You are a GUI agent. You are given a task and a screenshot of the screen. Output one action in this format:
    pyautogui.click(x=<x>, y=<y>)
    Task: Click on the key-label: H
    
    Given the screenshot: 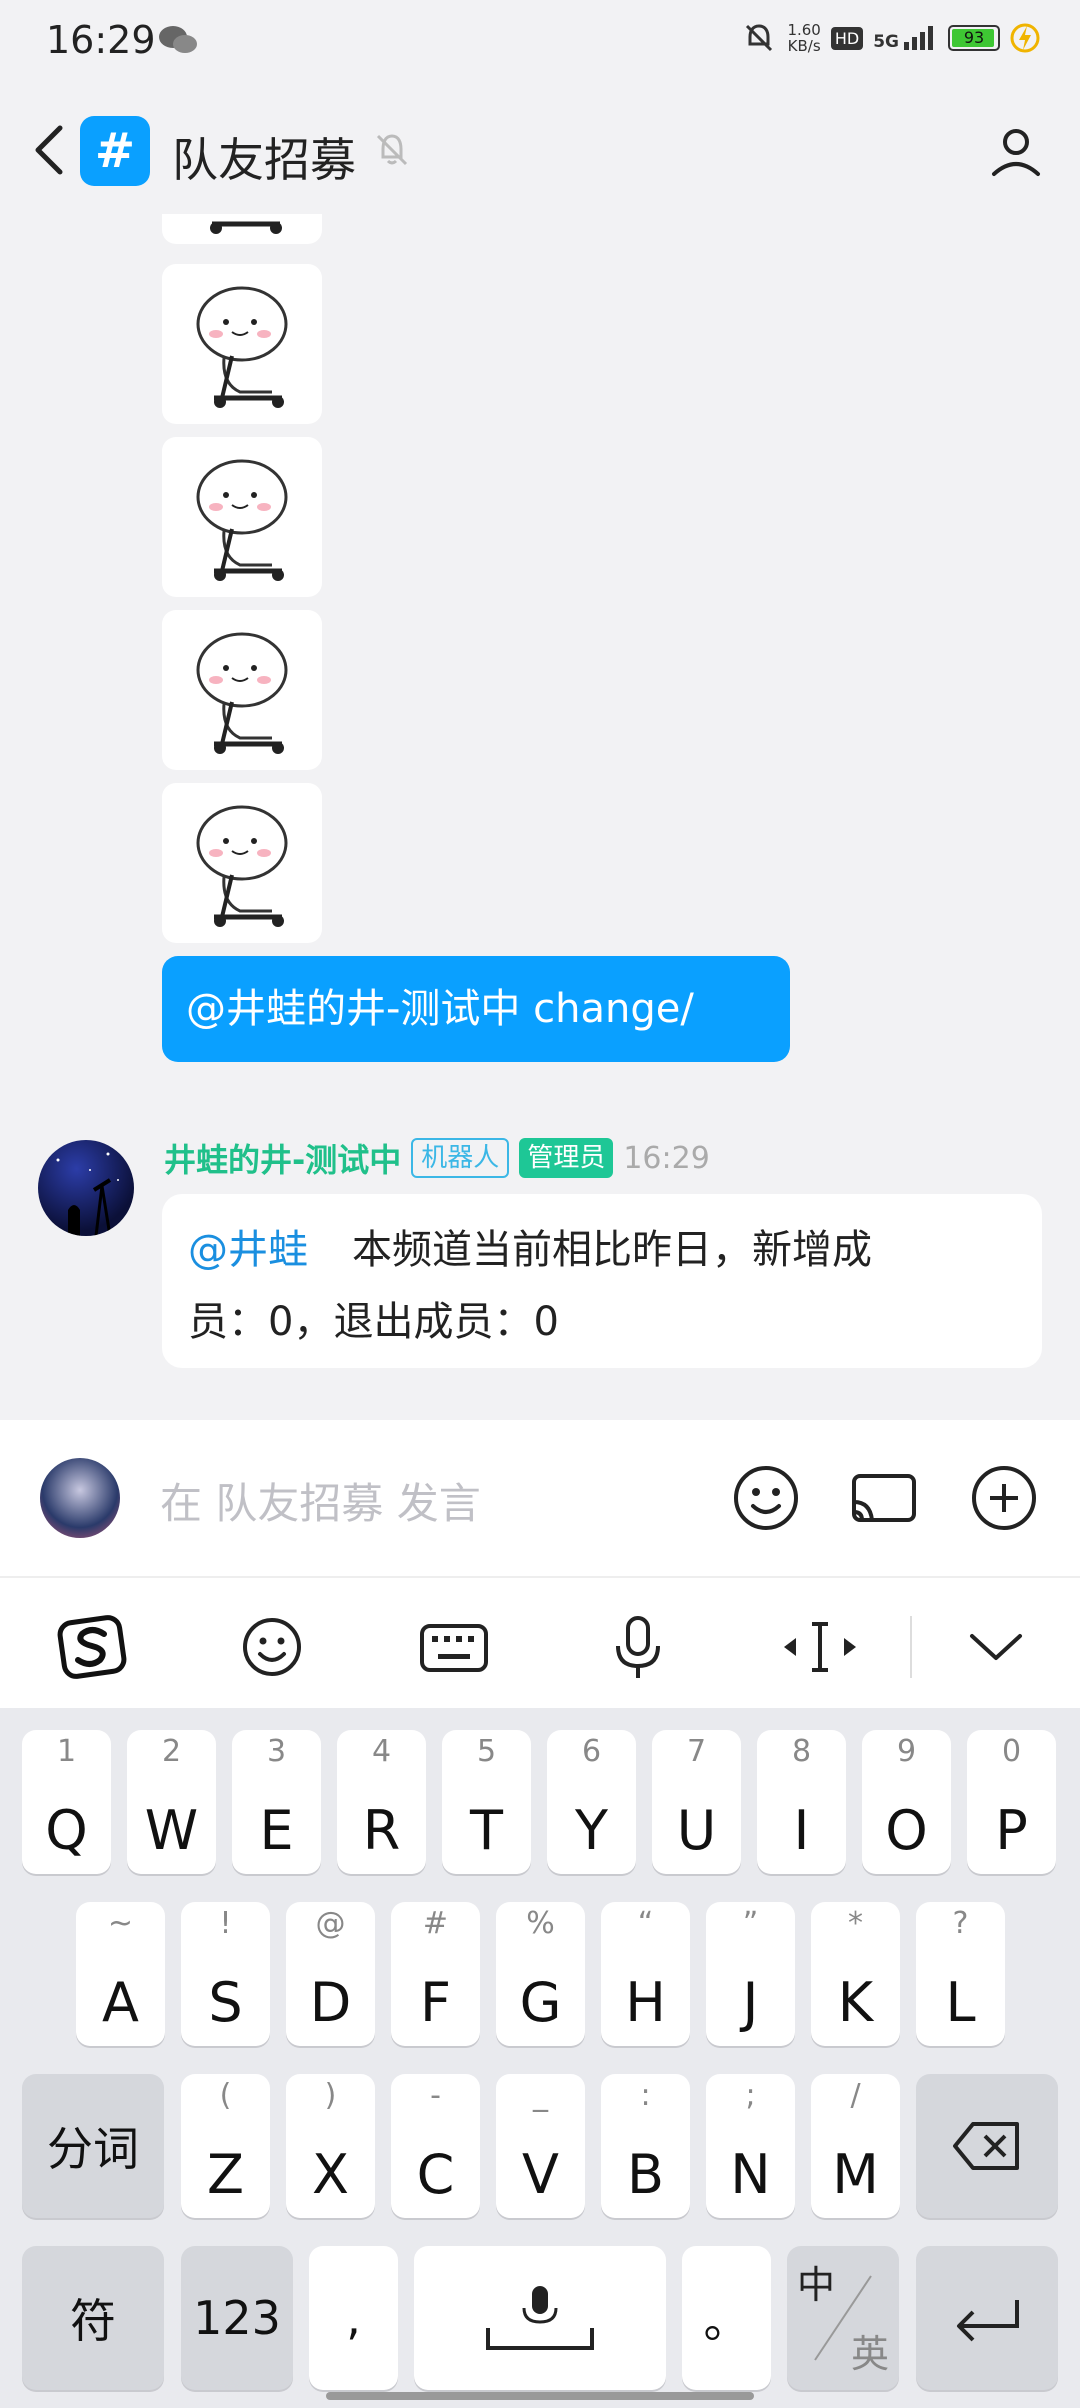 What is the action you would take?
    pyautogui.click(x=645, y=2002)
    